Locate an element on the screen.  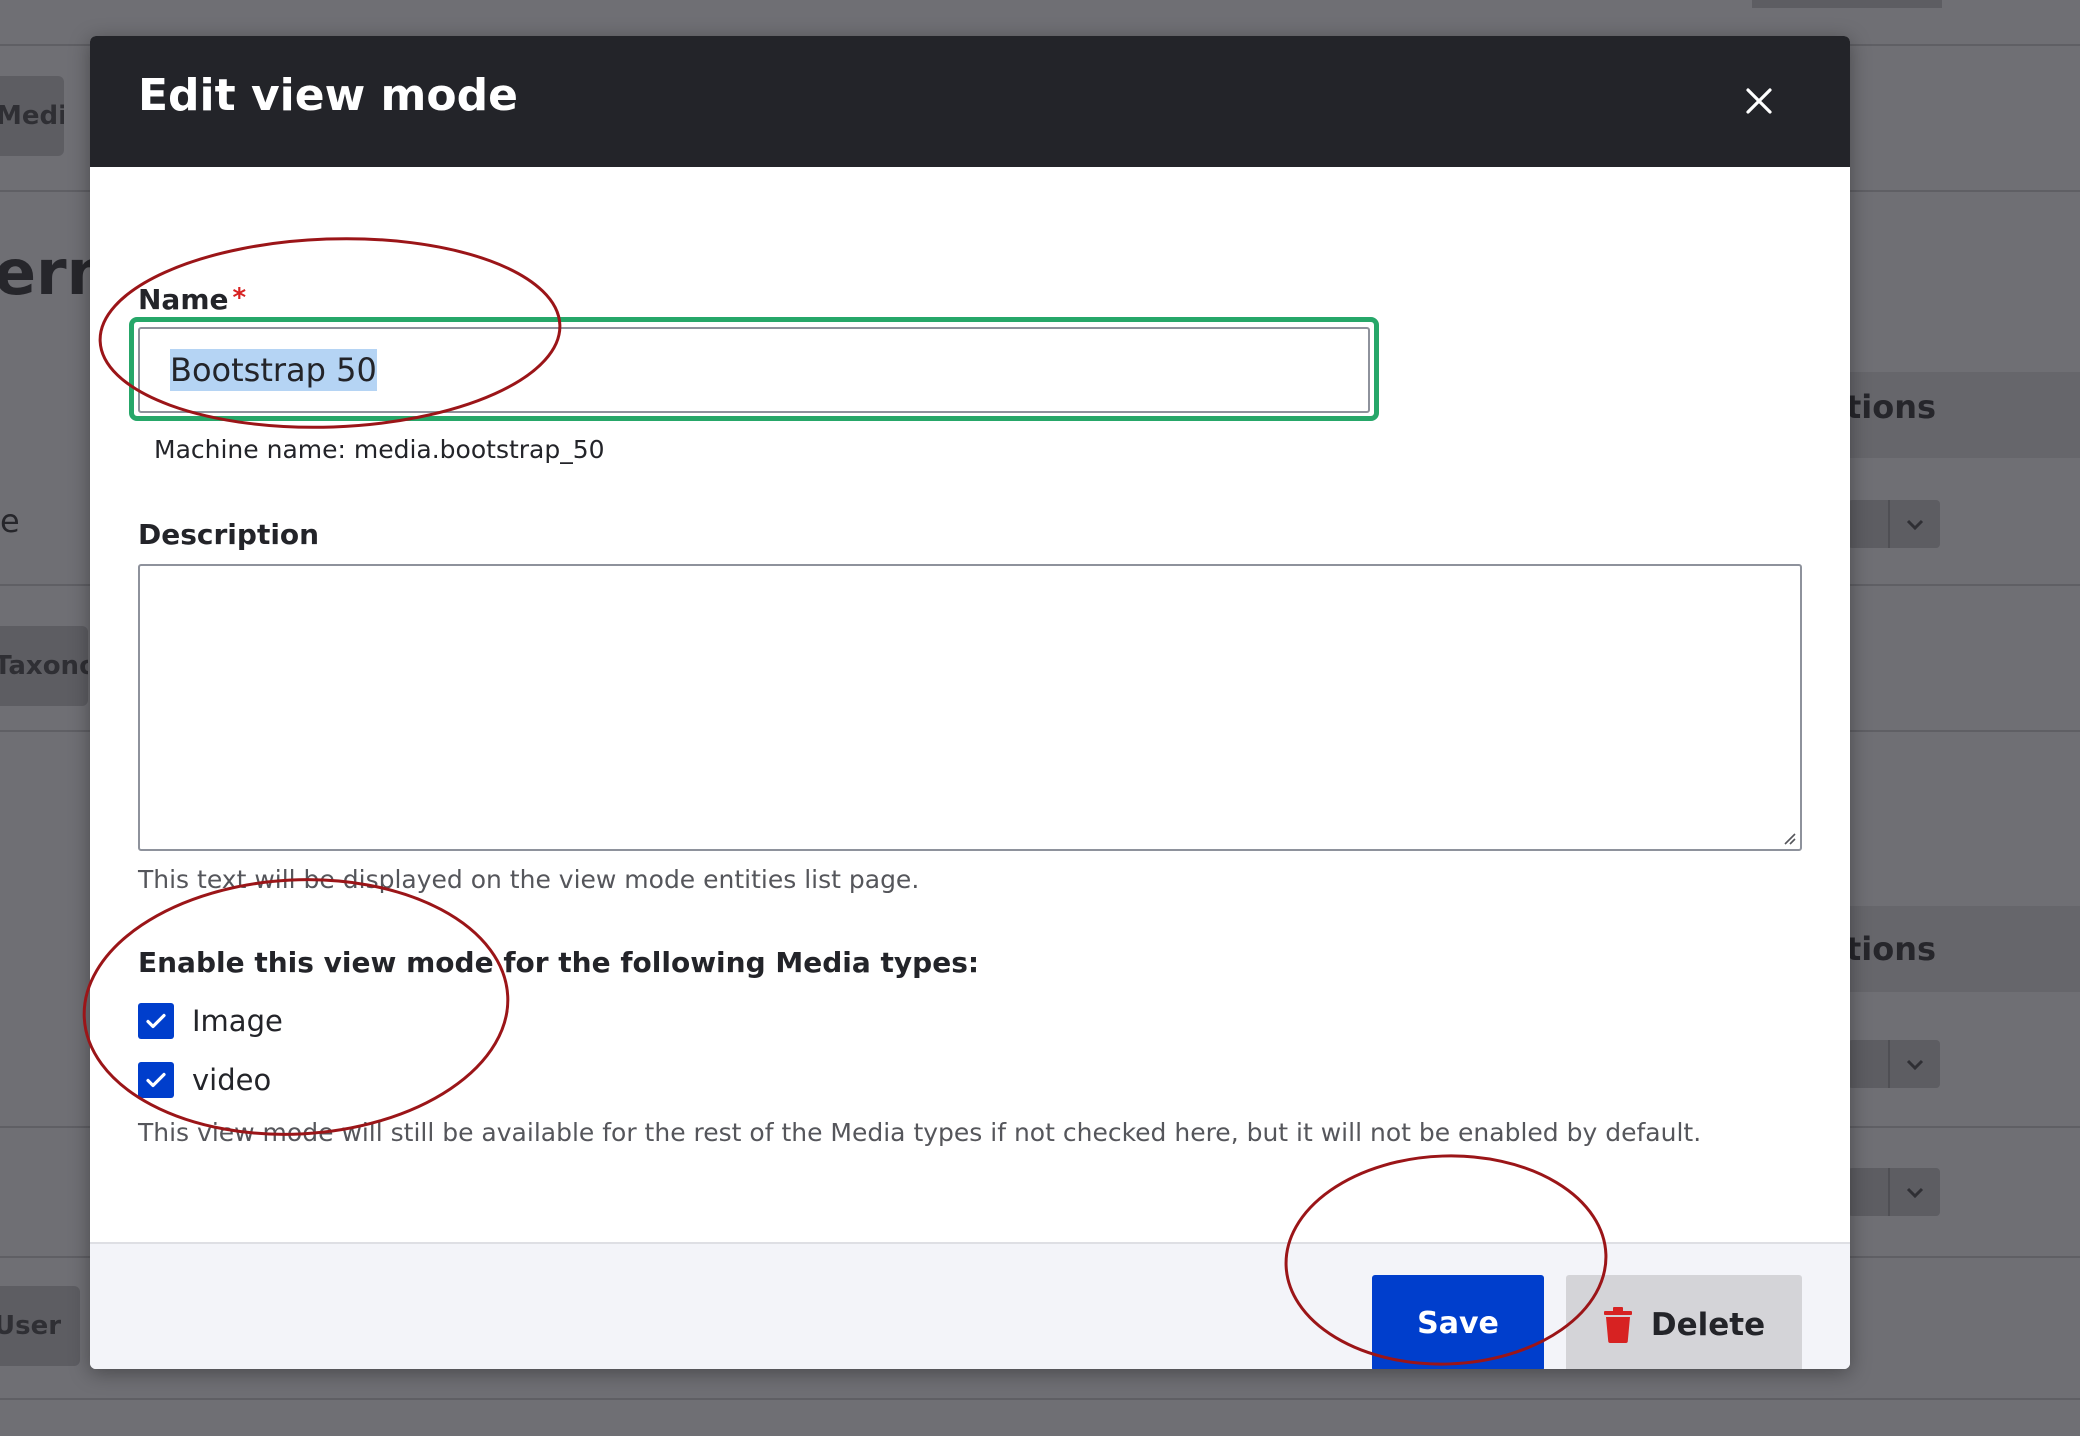
video-checkbox-label: video is located at coordinates (231, 1080).